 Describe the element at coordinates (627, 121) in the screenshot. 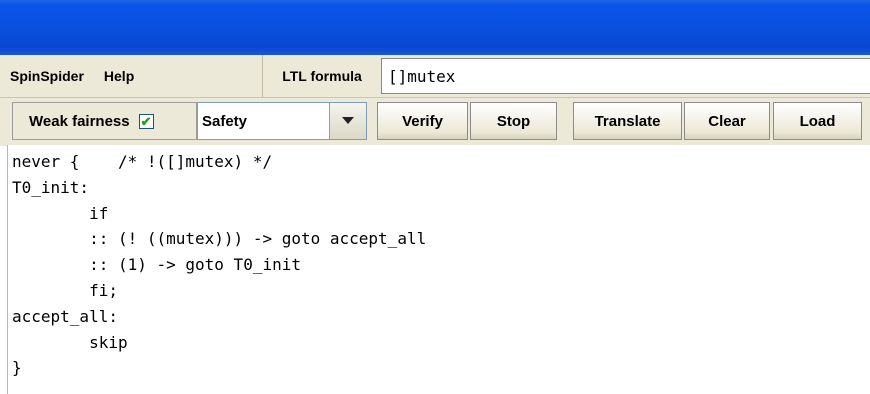

I see `translate-button: Translate` at that location.